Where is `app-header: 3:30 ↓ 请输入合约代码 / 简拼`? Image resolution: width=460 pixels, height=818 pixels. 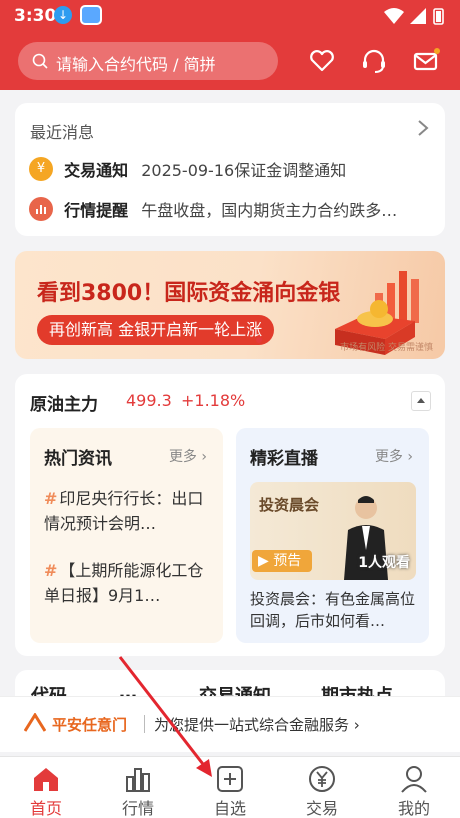 app-header: 3:30 ↓ 请输入合约代码 / 简拼 is located at coordinates (230, 45).